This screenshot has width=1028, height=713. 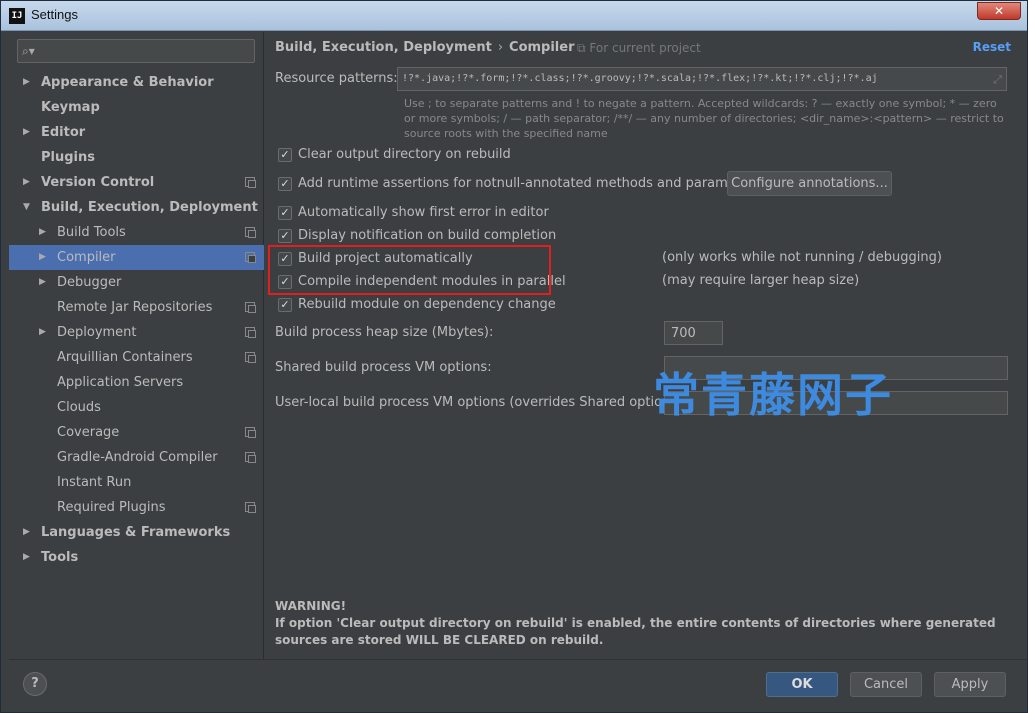 I want to click on help-button: ?, so click(x=35, y=684).